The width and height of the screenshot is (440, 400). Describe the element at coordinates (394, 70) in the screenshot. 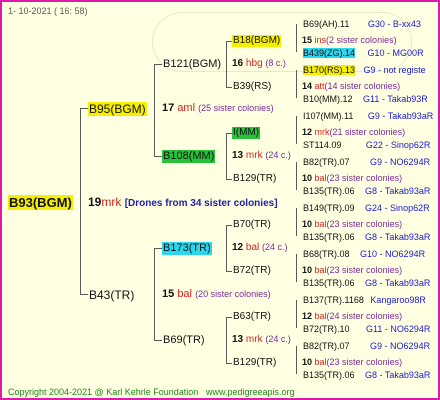

I see `gen4-ref: G9 - not registe` at that location.